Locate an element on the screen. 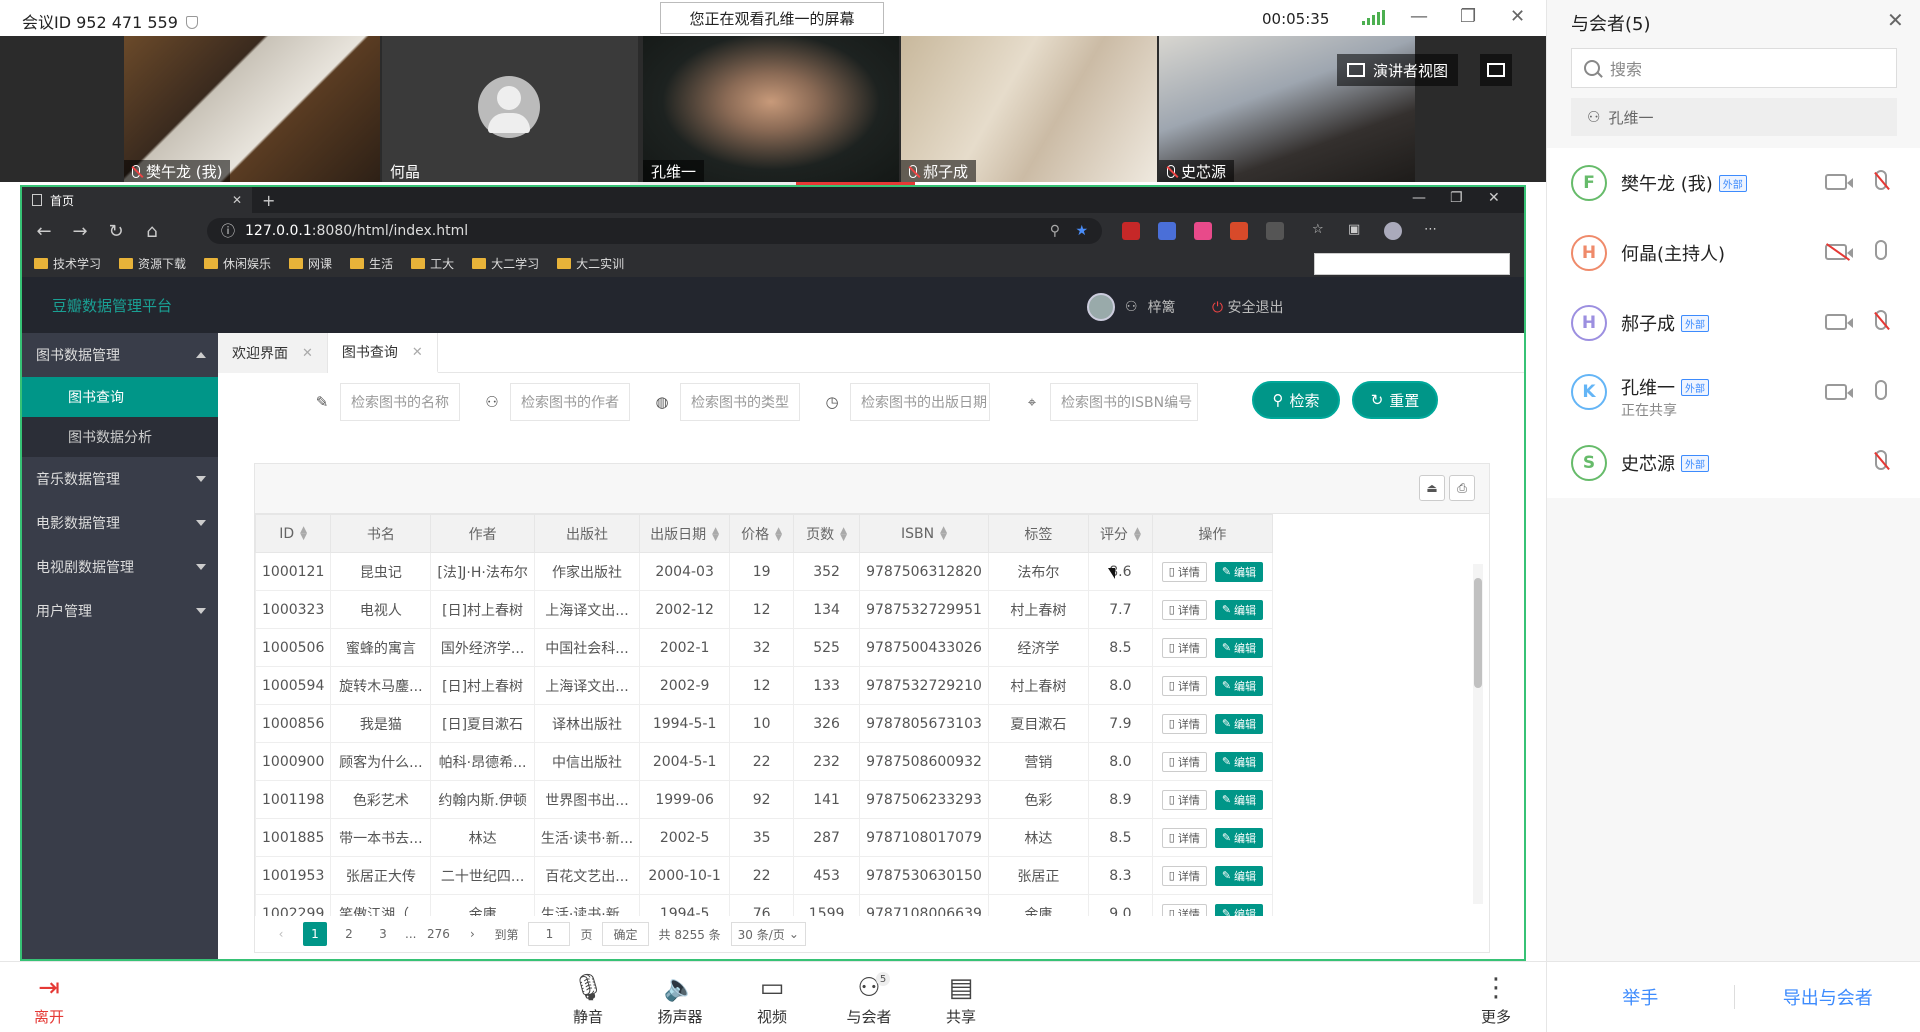 The width and height of the screenshot is (1920, 1032). participant-search-input: 搜索 is located at coordinates (1734, 68).